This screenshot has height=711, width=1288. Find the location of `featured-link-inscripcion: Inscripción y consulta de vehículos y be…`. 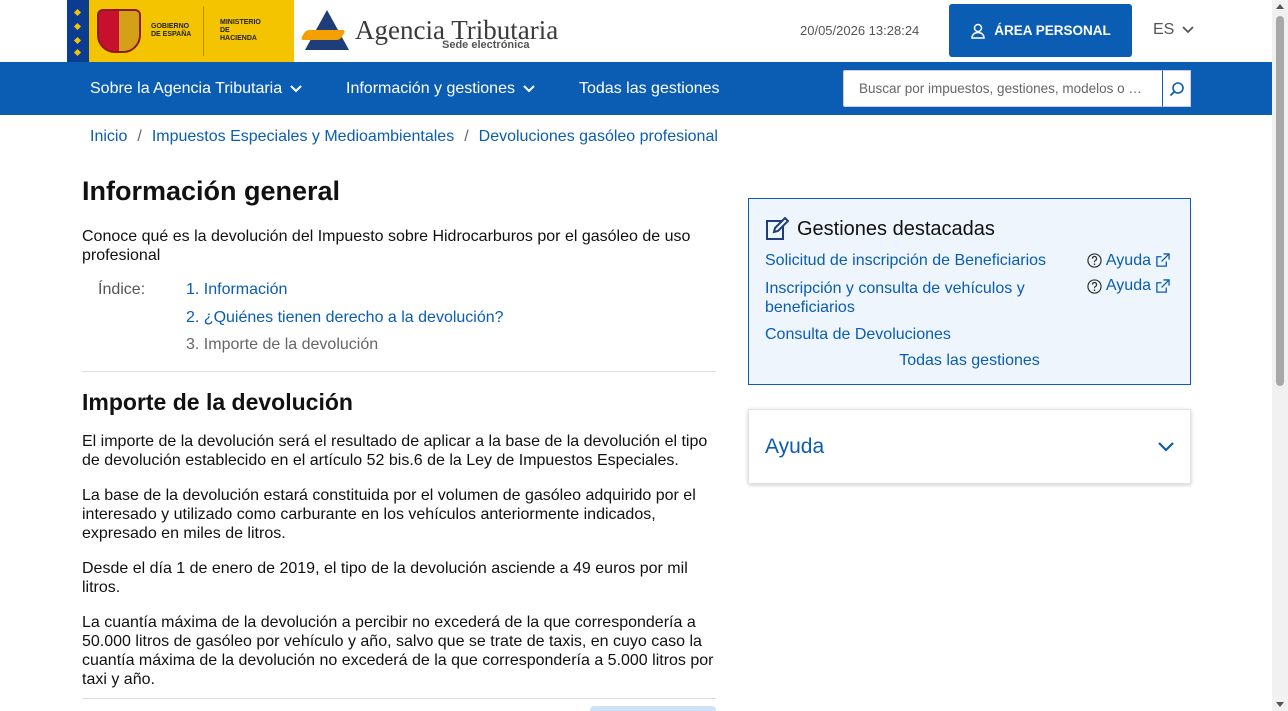

featured-link-inscripcion: Inscripción y consulta de vehículos y be… is located at coordinates (895, 298).